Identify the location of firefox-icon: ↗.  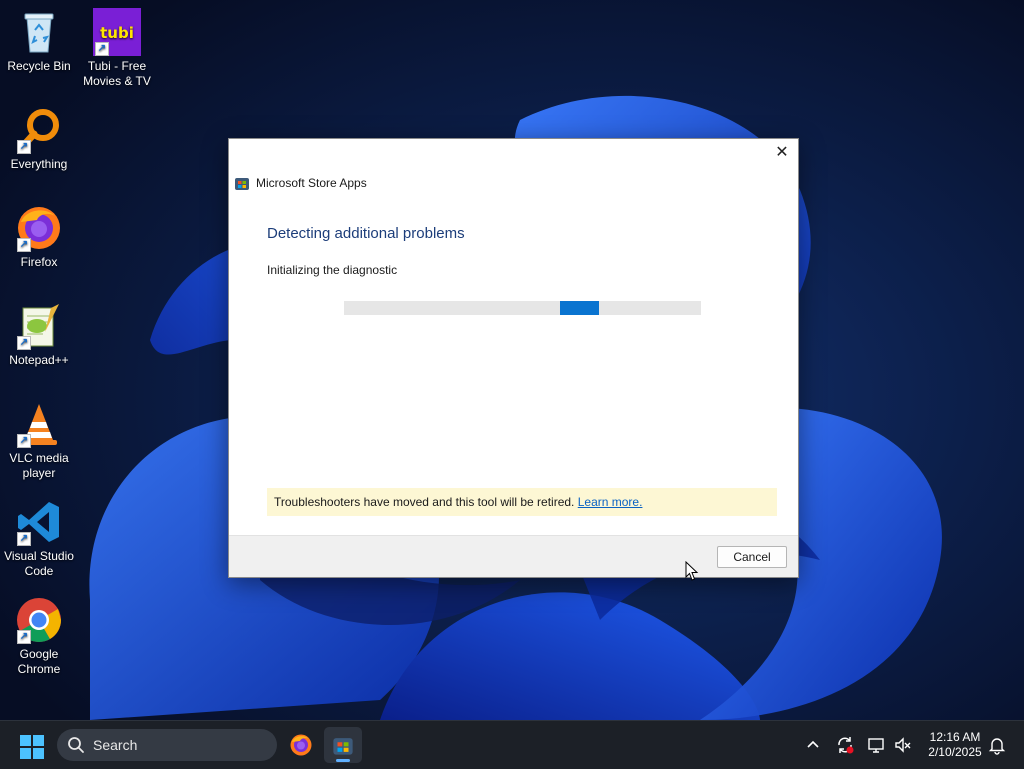
(39, 228).